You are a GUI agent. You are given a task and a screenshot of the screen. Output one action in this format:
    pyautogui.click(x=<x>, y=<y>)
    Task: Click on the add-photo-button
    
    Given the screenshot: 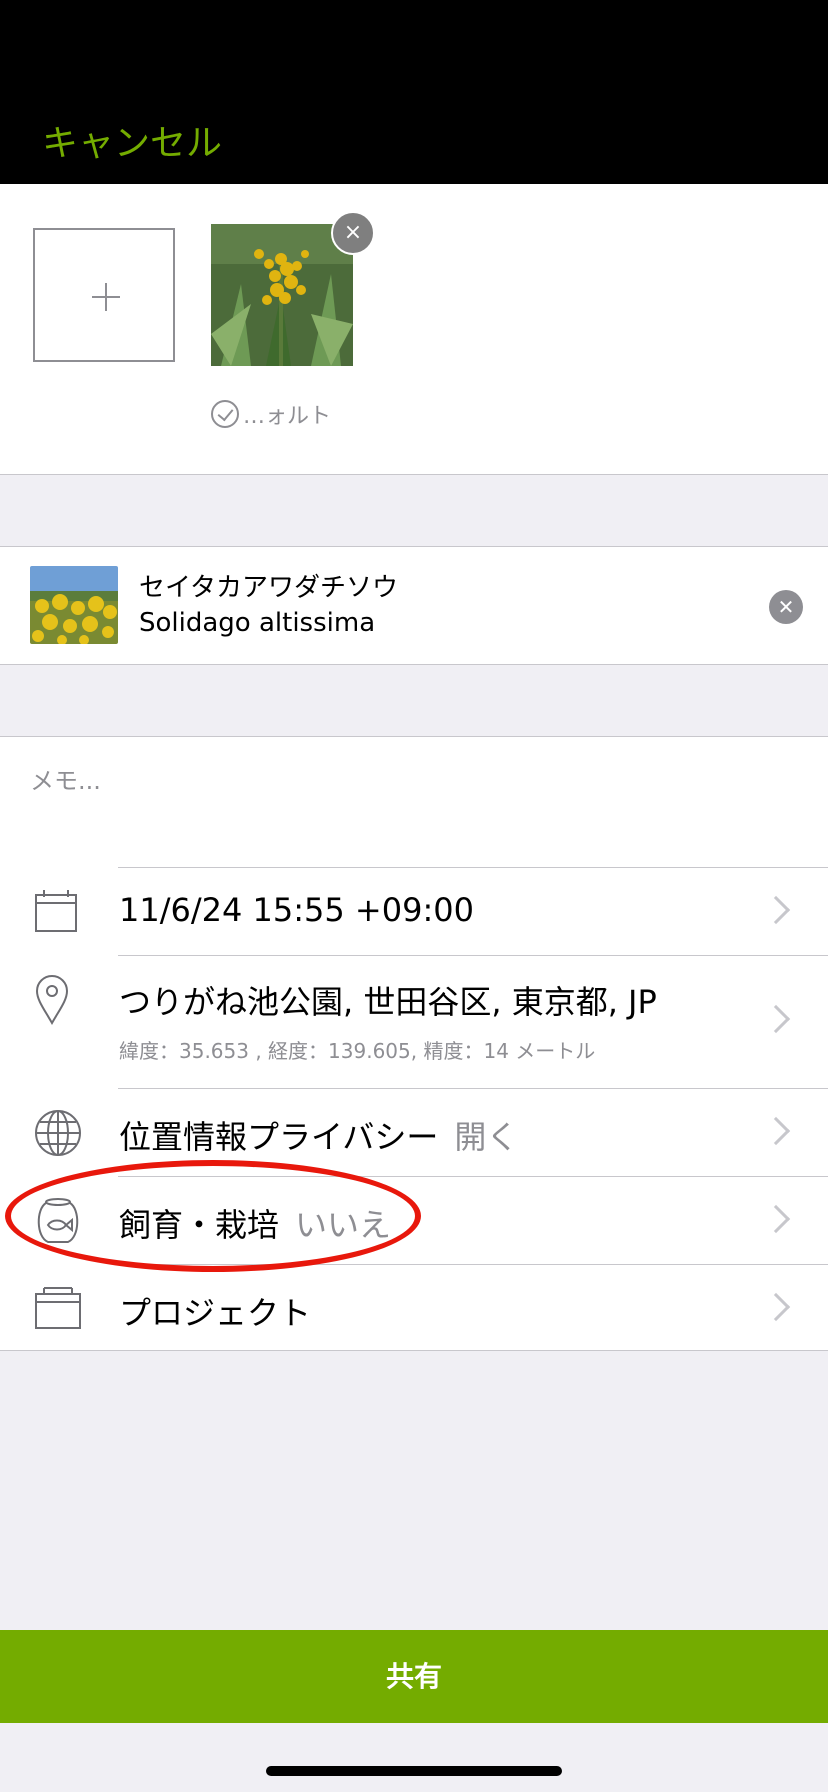 What is the action you would take?
    pyautogui.click(x=104, y=295)
    